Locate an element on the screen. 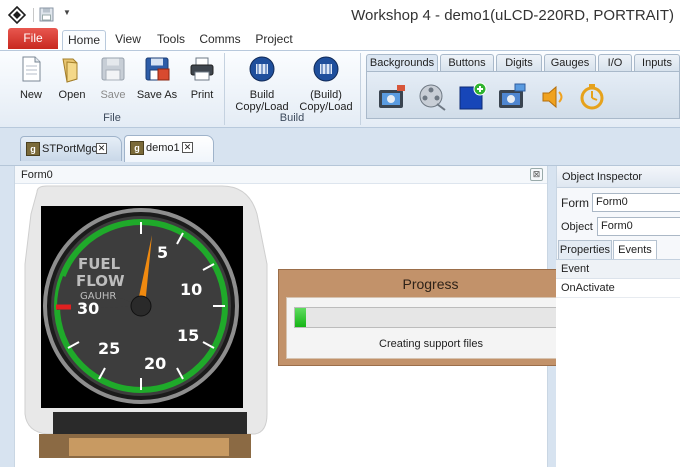 The height and width of the screenshot is (467, 680). build2-label-line1: (Build) is located at coordinates (326, 95).